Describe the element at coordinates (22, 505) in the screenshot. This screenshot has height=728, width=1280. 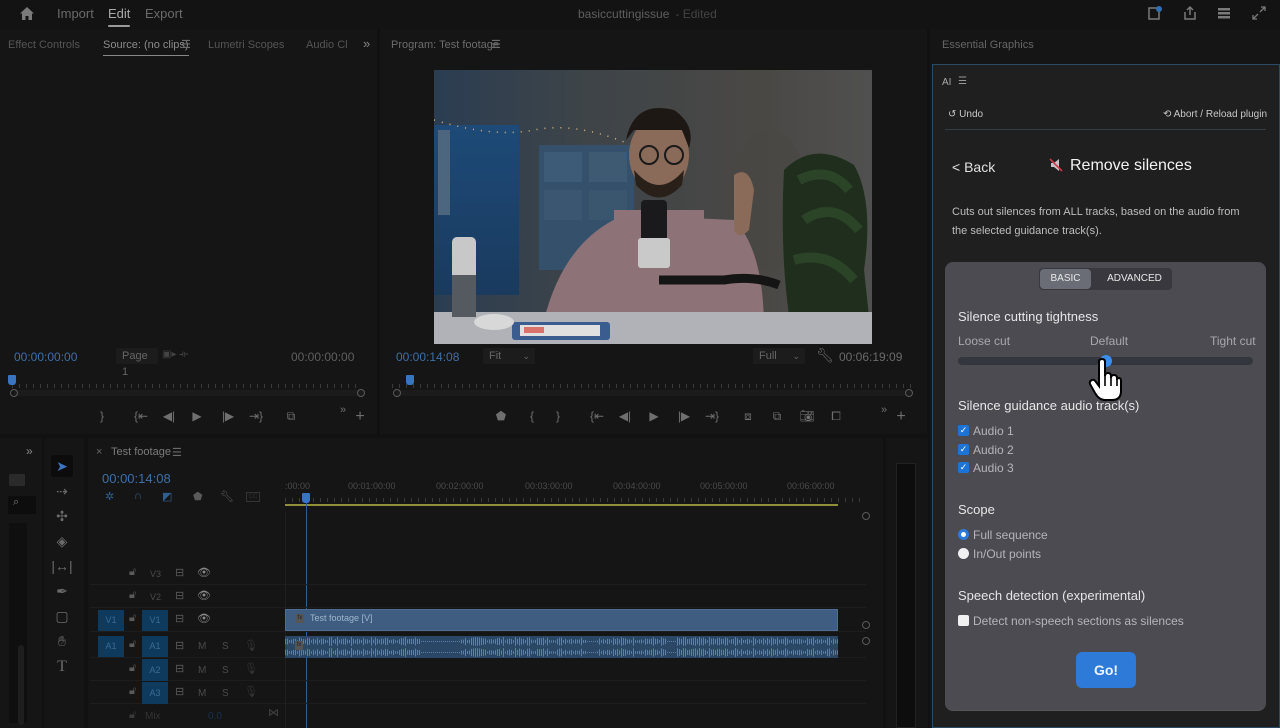
I see `search-icon: ⌕` at that location.